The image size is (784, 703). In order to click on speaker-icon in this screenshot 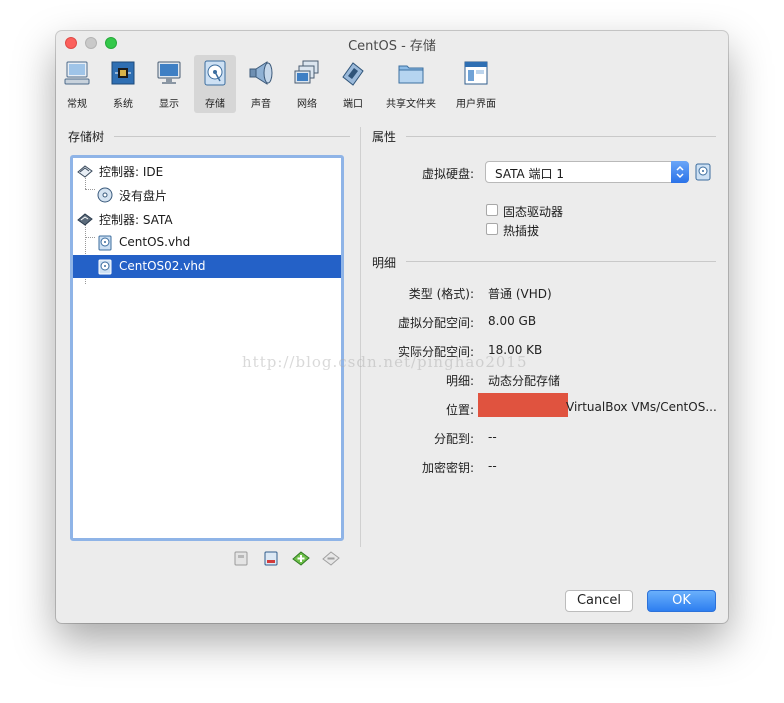, I will do `click(261, 73)`.